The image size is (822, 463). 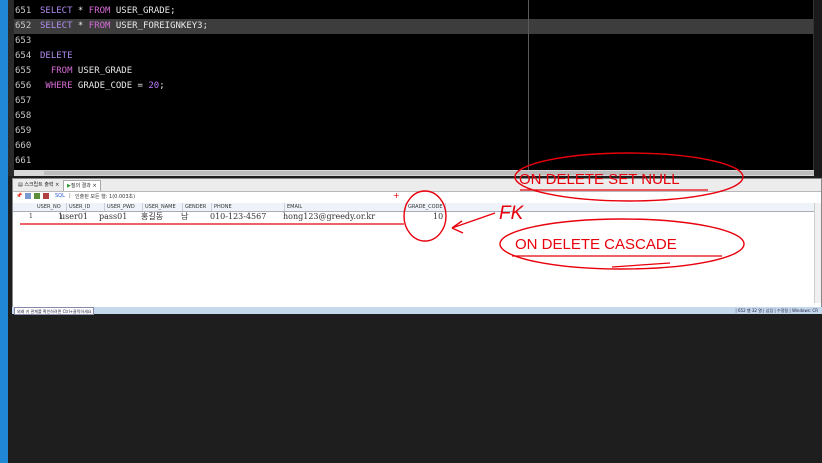 What do you see at coordinates (425, 216) in the screenshot?
I see `grade-code-circle` at bounding box center [425, 216].